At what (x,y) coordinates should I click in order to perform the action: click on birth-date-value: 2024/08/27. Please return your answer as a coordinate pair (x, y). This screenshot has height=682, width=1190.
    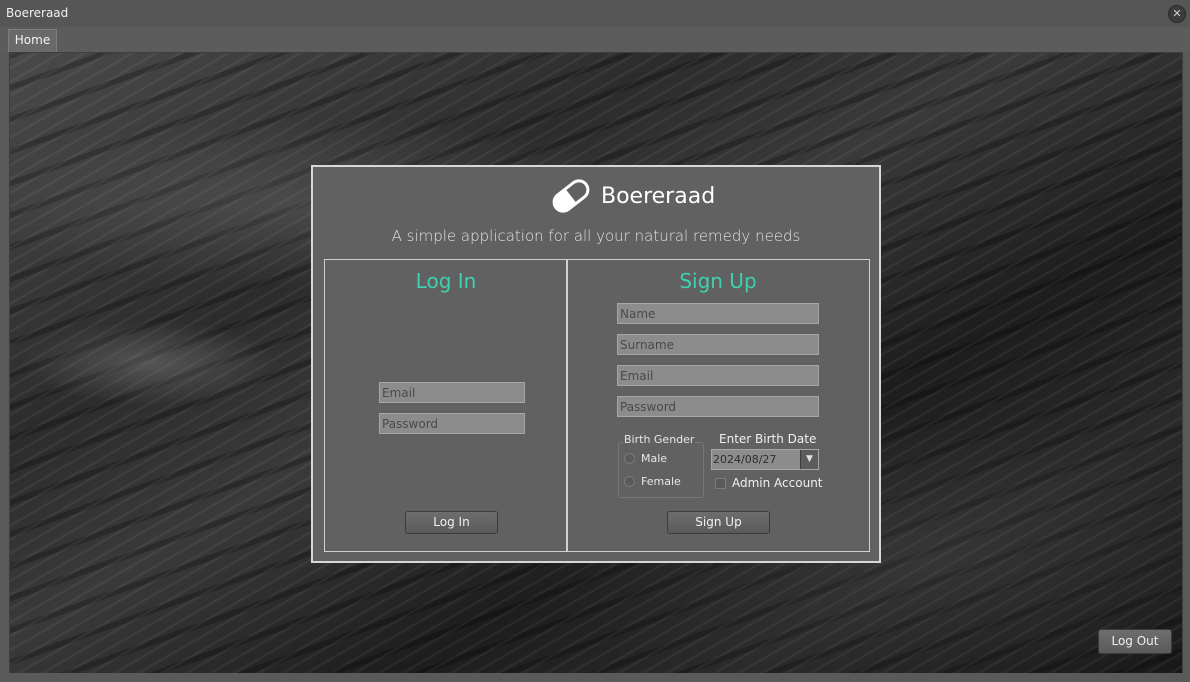
    Looking at the image, I should click on (745, 459).